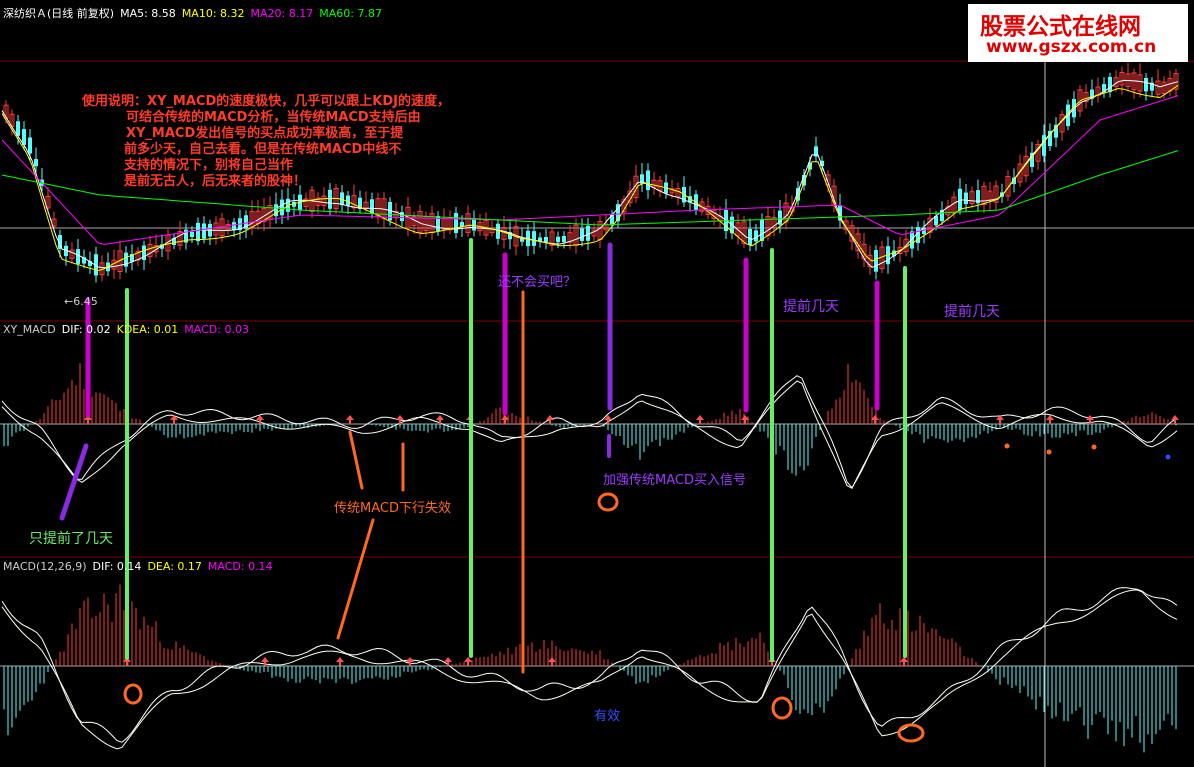 The image size is (1194, 767). I want to click on dif-line, so click(589, 432).